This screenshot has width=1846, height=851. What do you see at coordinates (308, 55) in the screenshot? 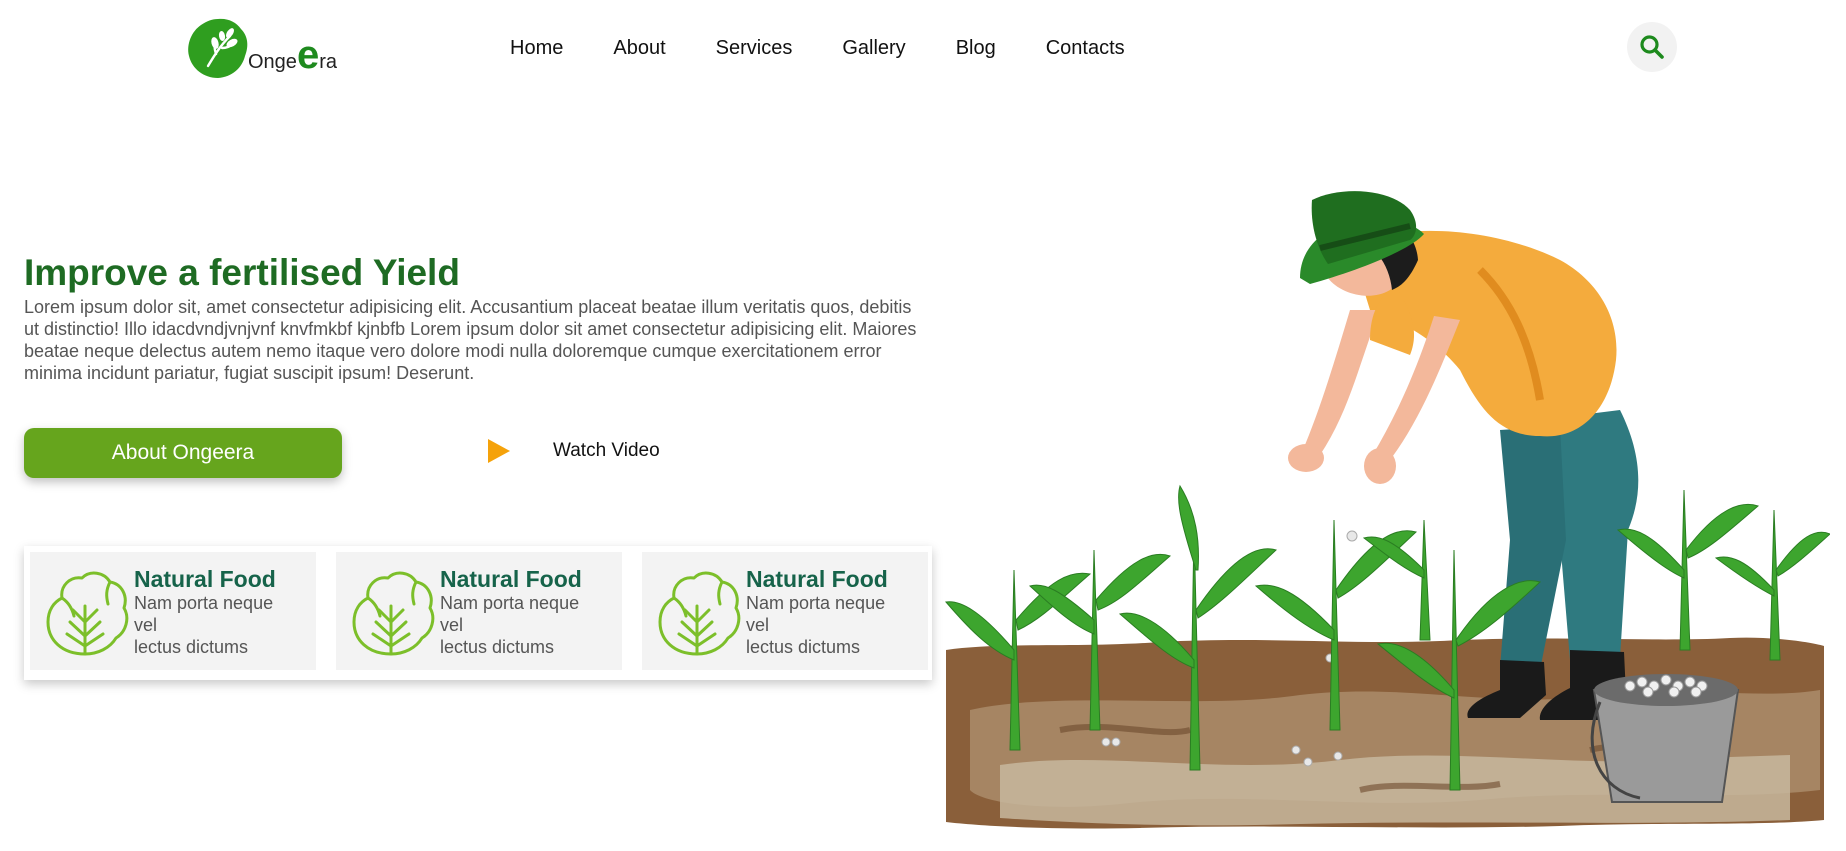
I see `logo-big-letter: e` at bounding box center [308, 55].